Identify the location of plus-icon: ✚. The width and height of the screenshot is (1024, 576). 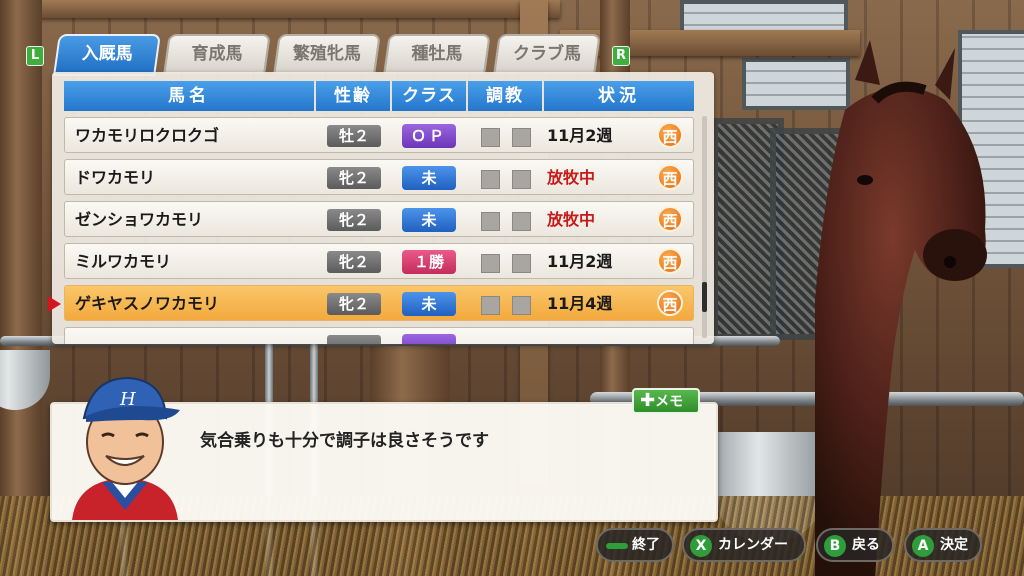
(648, 400).